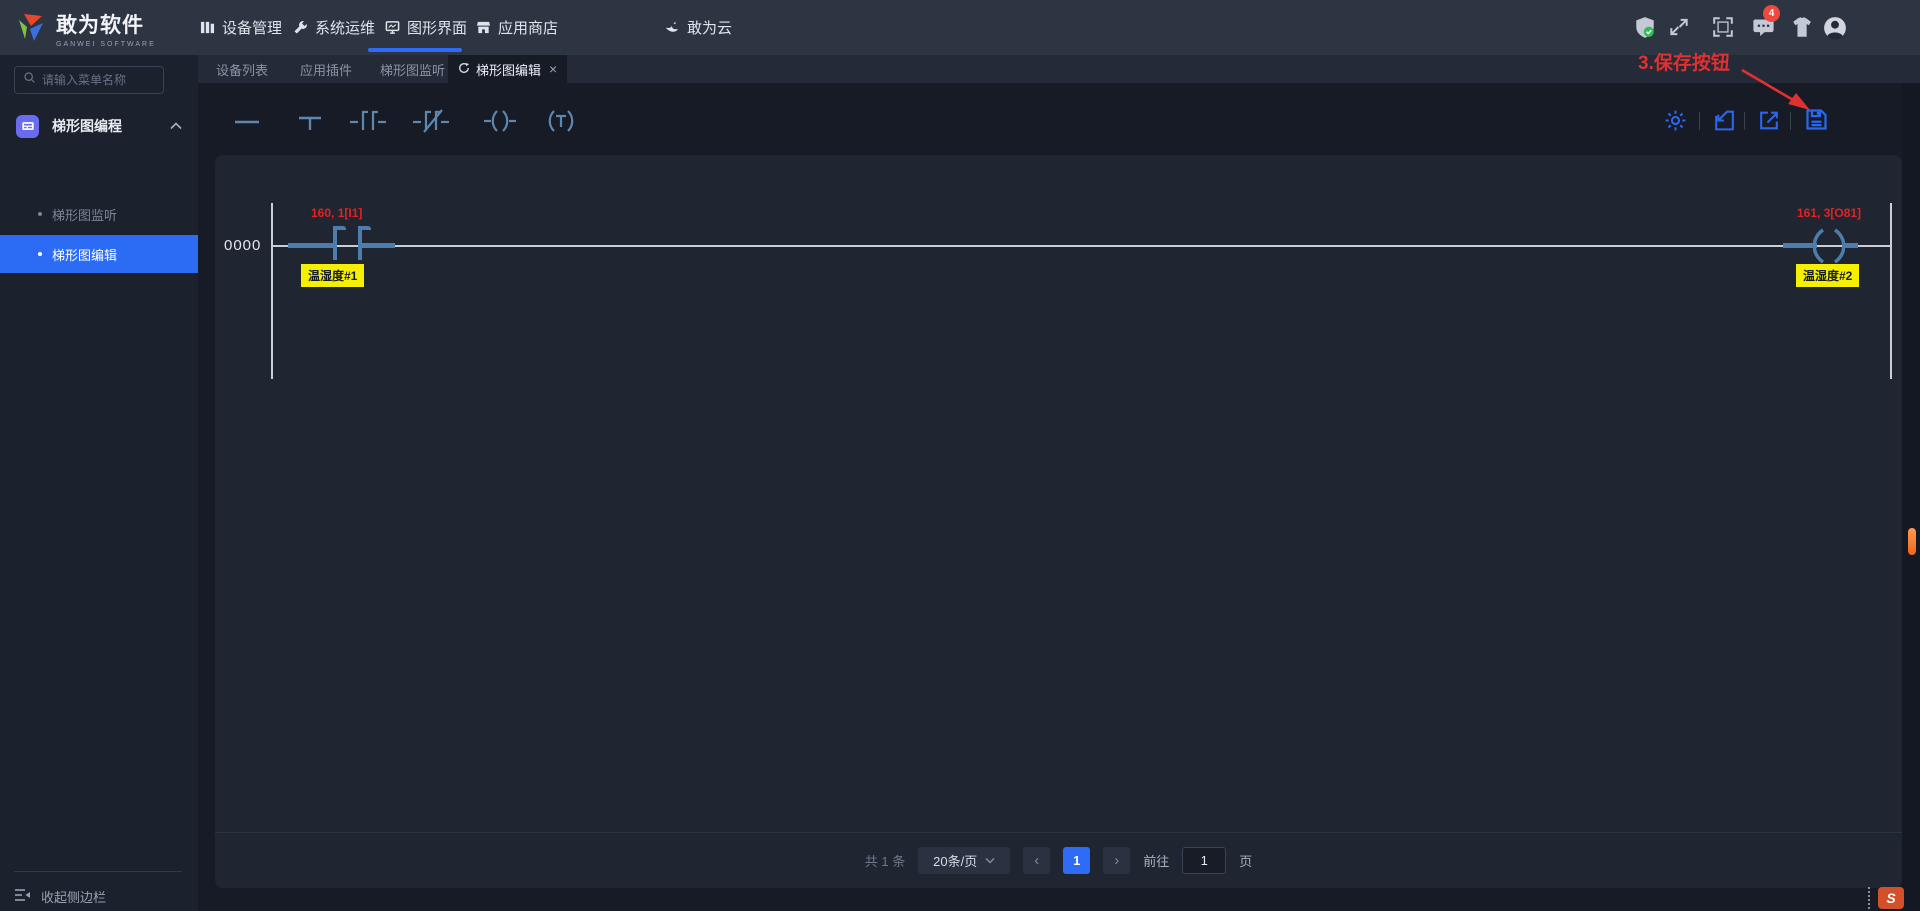  I want to click on tab-label: 梯形图监听, so click(413, 70).